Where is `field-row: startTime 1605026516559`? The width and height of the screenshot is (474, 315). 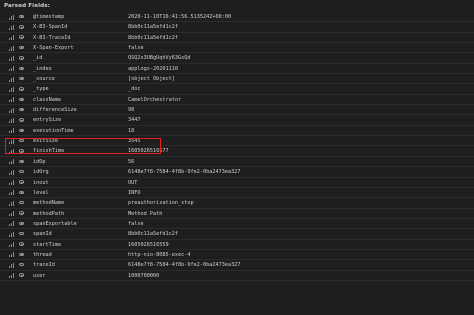
field-row: startTime 1605026516559 is located at coordinates (237, 245).